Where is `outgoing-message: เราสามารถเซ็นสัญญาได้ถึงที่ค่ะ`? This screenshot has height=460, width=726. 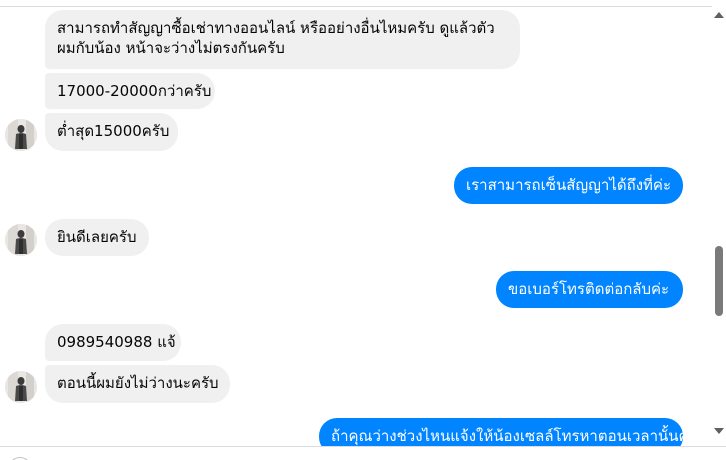 outgoing-message: เราสามารถเซ็นสัญญาได้ถึงที่ค่ะ is located at coordinates (568, 185).